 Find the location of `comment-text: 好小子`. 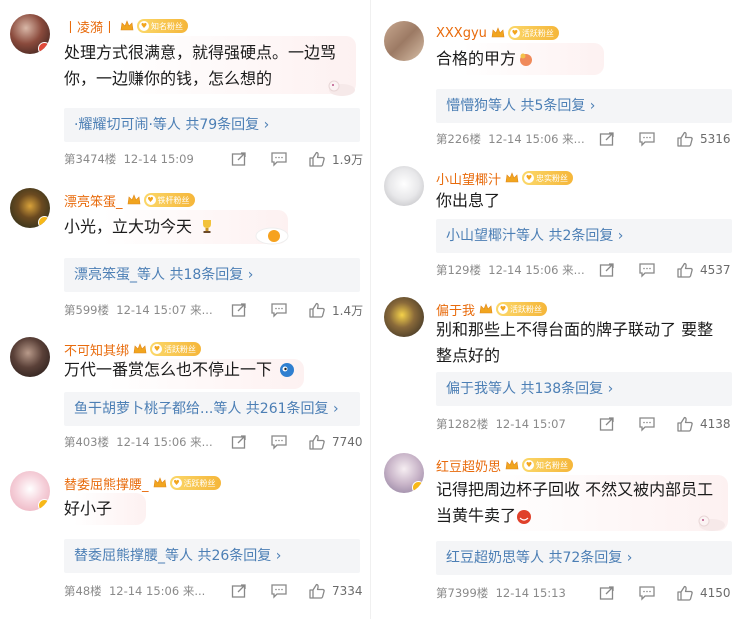

comment-text: 好小子 is located at coordinates (88, 508).